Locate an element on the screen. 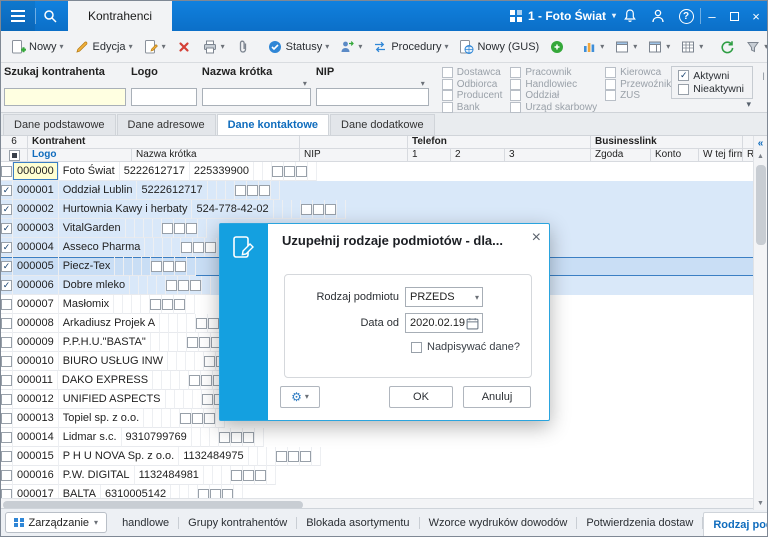  vertical-scrollbar-thumb is located at coordinates (760, 205).